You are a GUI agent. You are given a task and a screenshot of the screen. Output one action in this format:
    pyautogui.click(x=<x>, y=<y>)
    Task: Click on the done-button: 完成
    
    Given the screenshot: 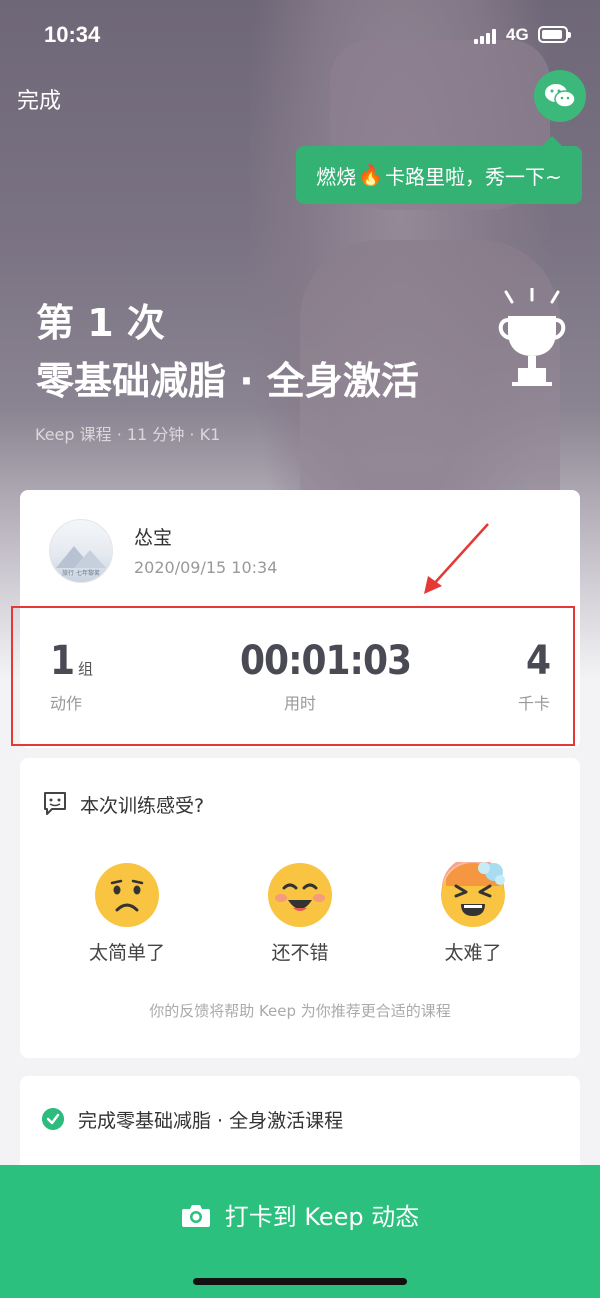 What is the action you would take?
    pyautogui.click(x=39, y=99)
    